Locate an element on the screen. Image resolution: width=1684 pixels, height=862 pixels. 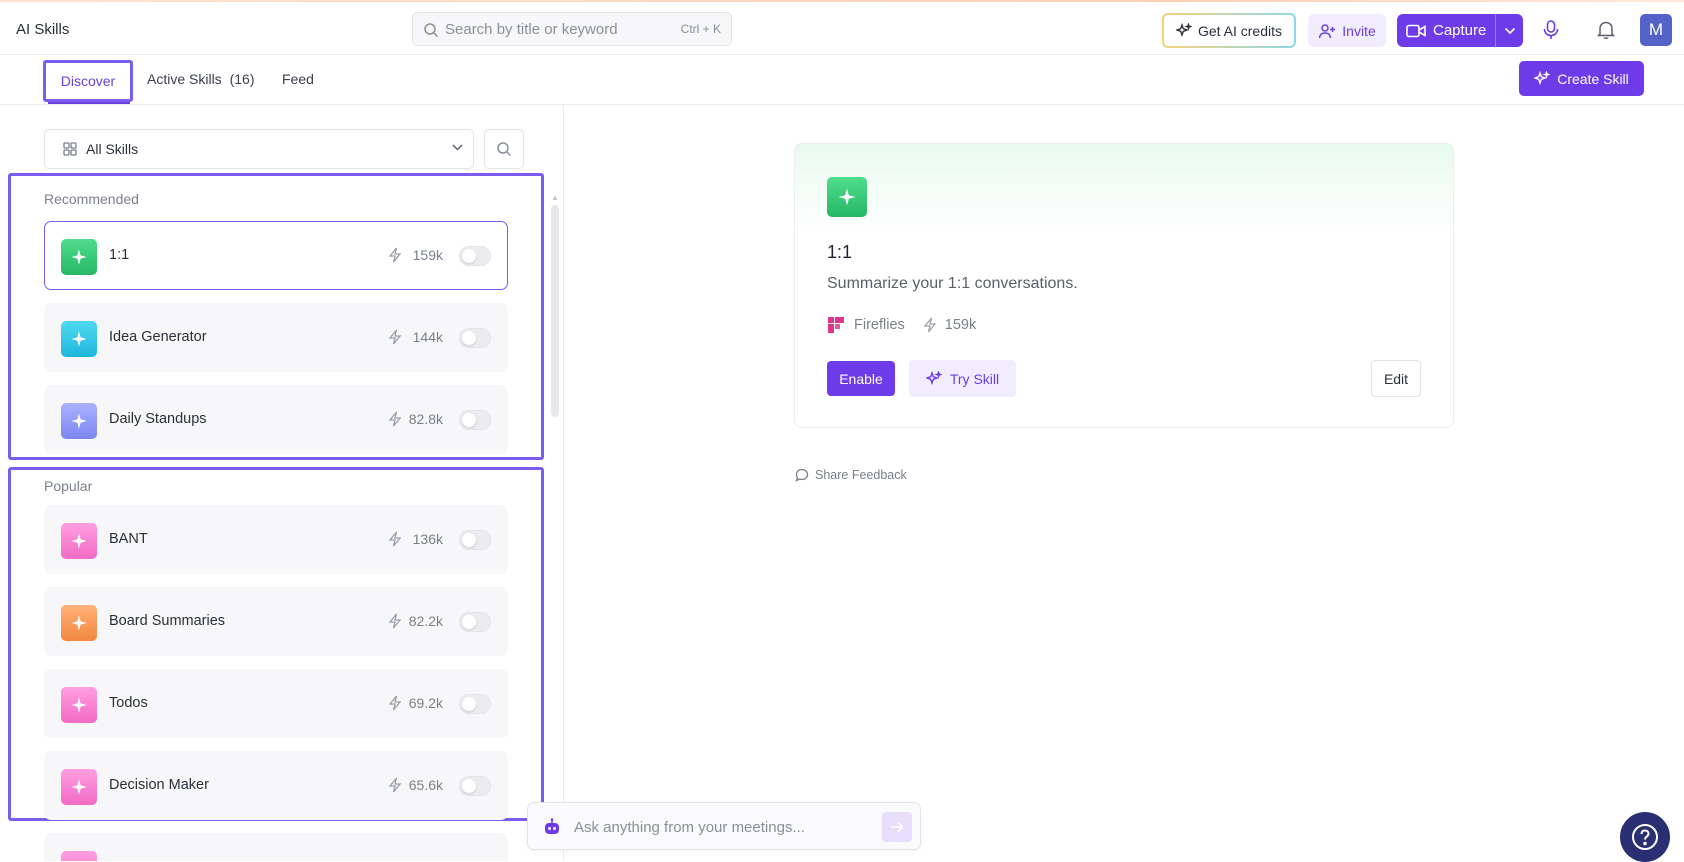
skill-name: Daily Standups is located at coordinates (158, 419).